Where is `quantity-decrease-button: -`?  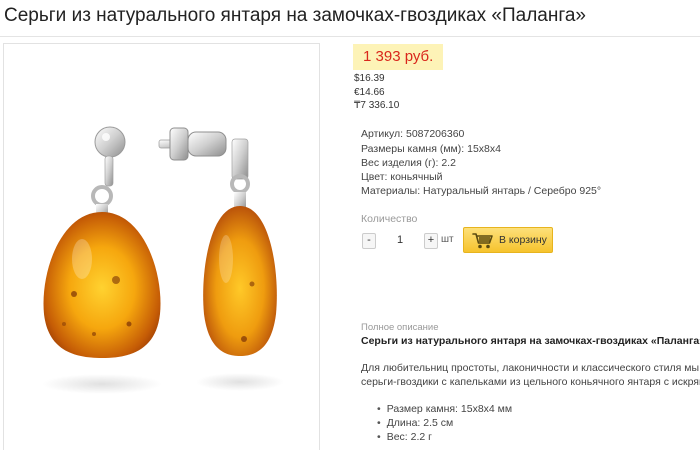
quantity-decrease-button: - is located at coordinates (369, 241).